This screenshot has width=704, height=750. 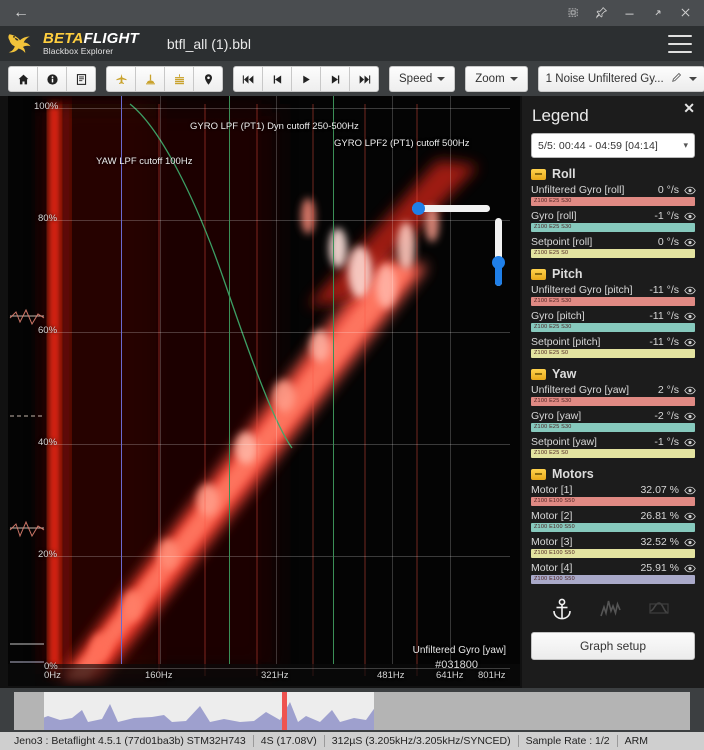 What do you see at coordinates (680, 43) in the screenshot?
I see `hamburger-menu-icon` at bounding box center [680, 43].